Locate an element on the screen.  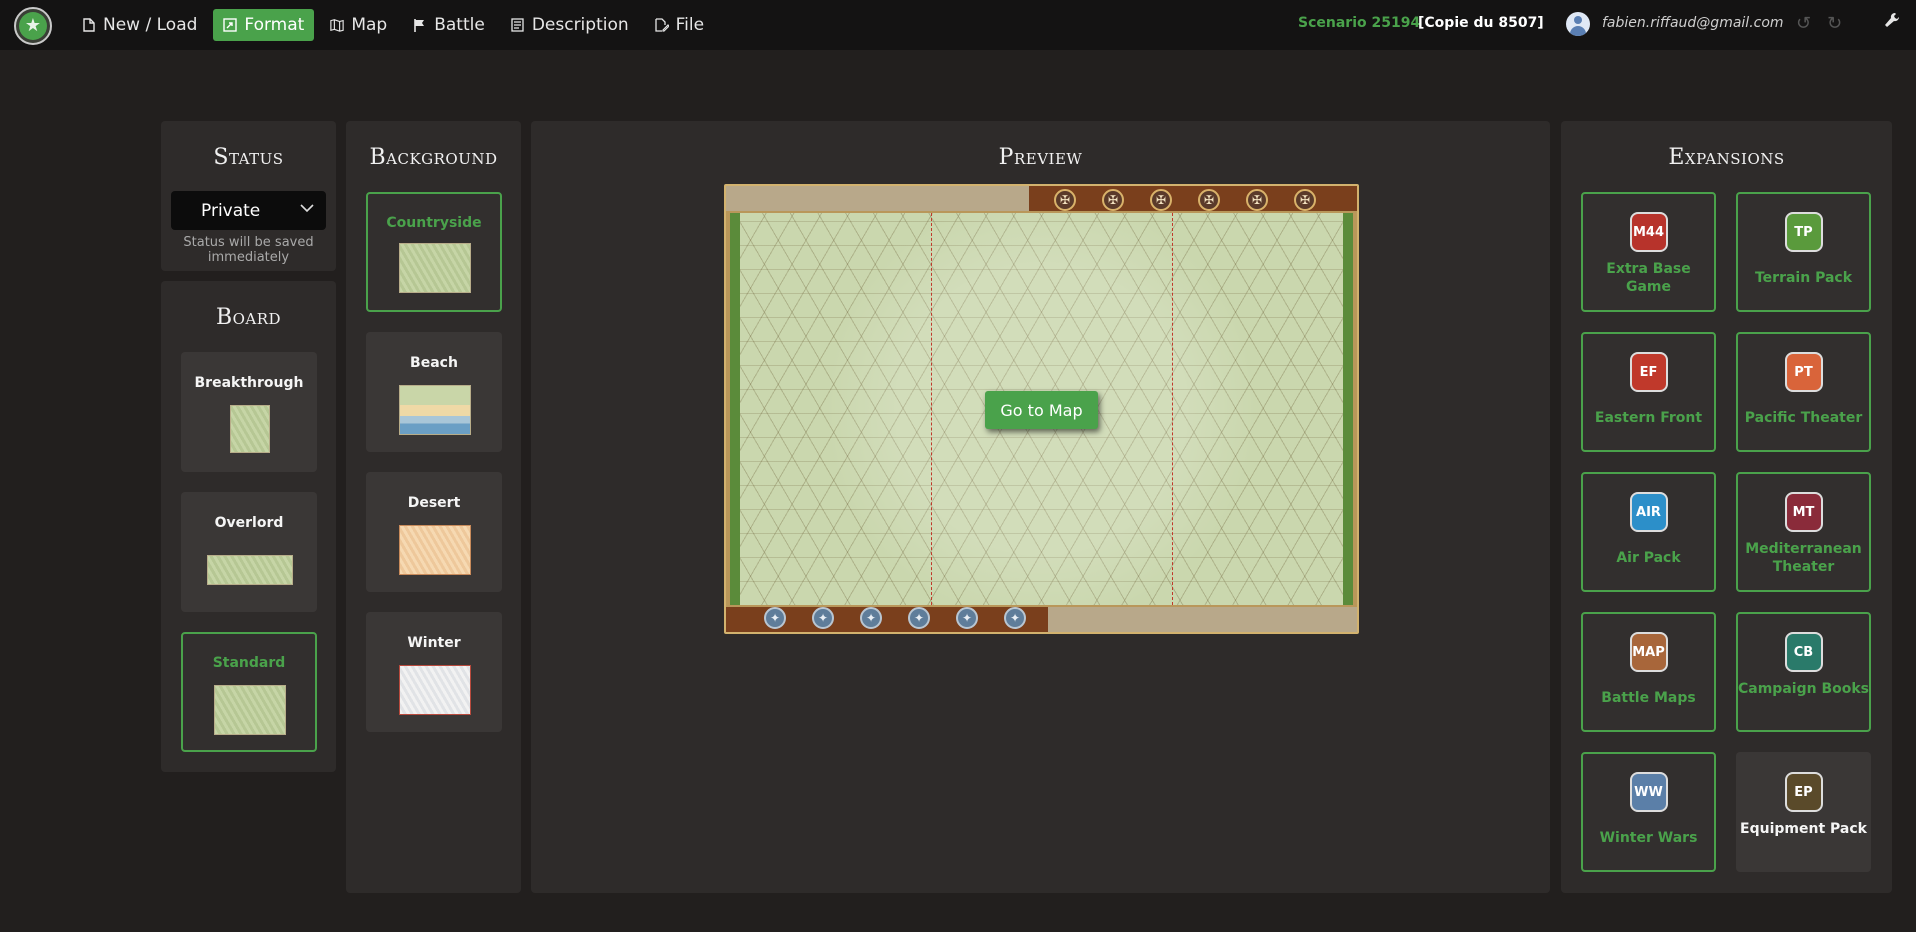
nav-description-label: Description is located at coordinates (580, 25).